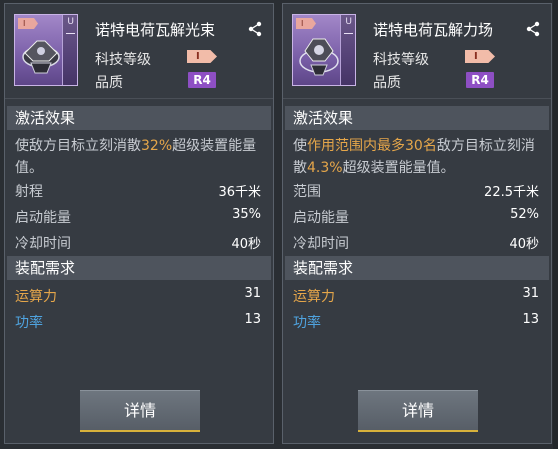 The image size is (558, 449). Describe the element at coordinates (246, 214) in the screenshot. I see `stat-value-energy: 35%` at that location.